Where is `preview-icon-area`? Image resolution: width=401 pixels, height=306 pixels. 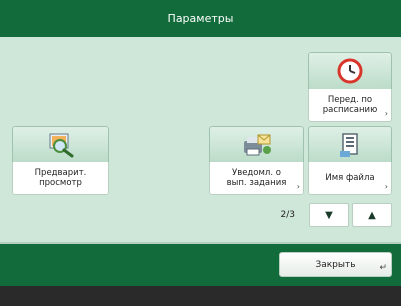 preview-icon-area is located at coordinates (60, 144).